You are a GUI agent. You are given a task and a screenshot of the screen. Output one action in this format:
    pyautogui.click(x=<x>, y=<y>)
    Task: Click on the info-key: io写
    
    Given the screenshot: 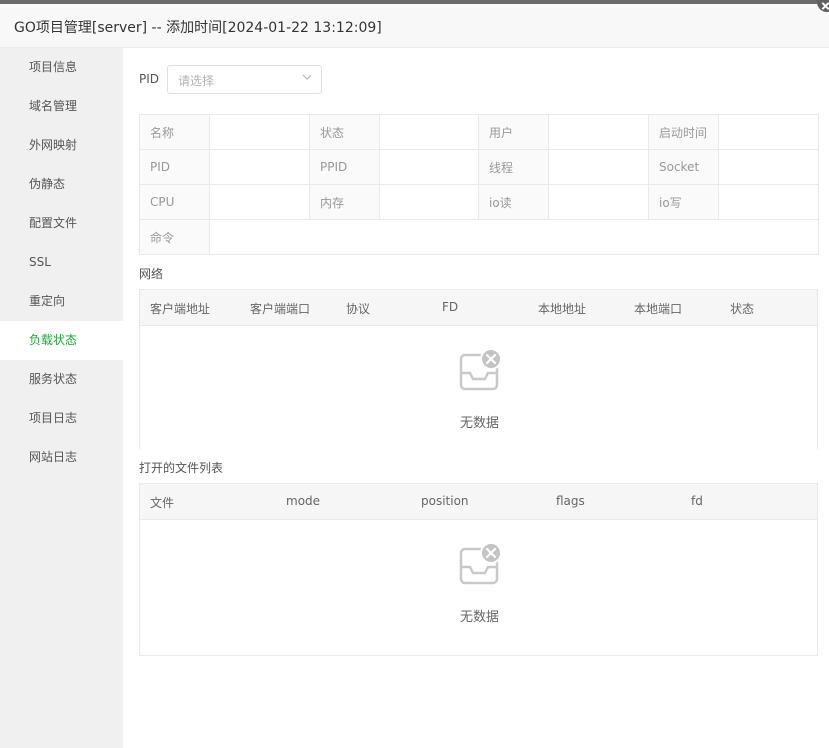 What is the action you would take?
    pyautogui.click(x=683, y=202)
    